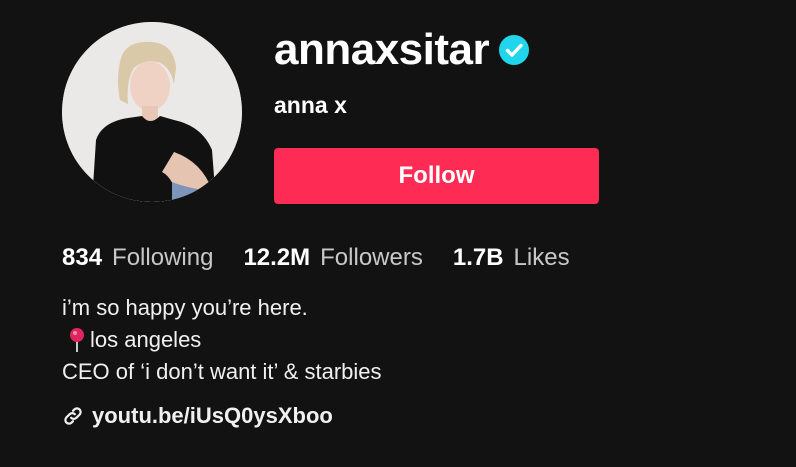  I want to click on display-name: anna x, so click(310, 105).